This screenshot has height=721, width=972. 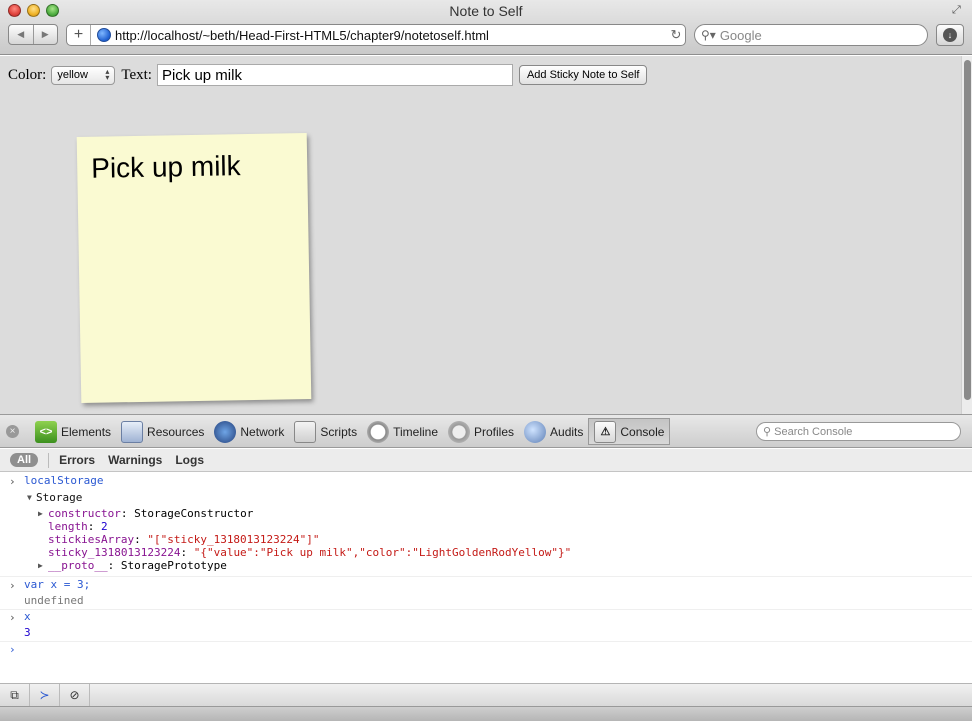 What do you see at coordinates (676, 35) in the screenshot?
I see `reload-icon: ↻` at bounding box center [676, 35].